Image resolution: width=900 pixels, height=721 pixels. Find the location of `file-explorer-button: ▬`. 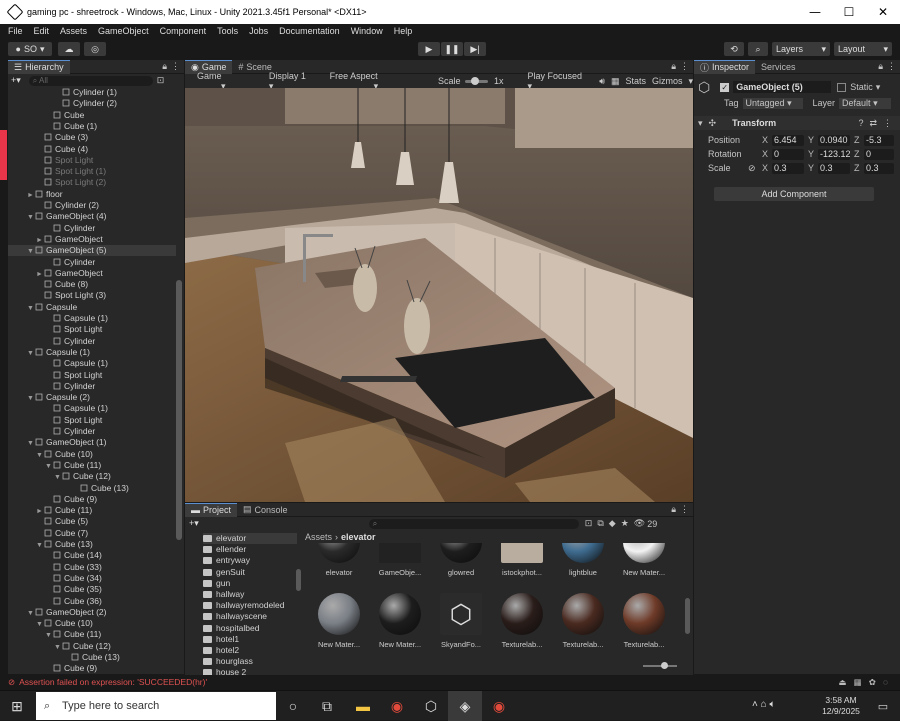

file-explorer-button: ▬ is located at coordinates (363, 706).